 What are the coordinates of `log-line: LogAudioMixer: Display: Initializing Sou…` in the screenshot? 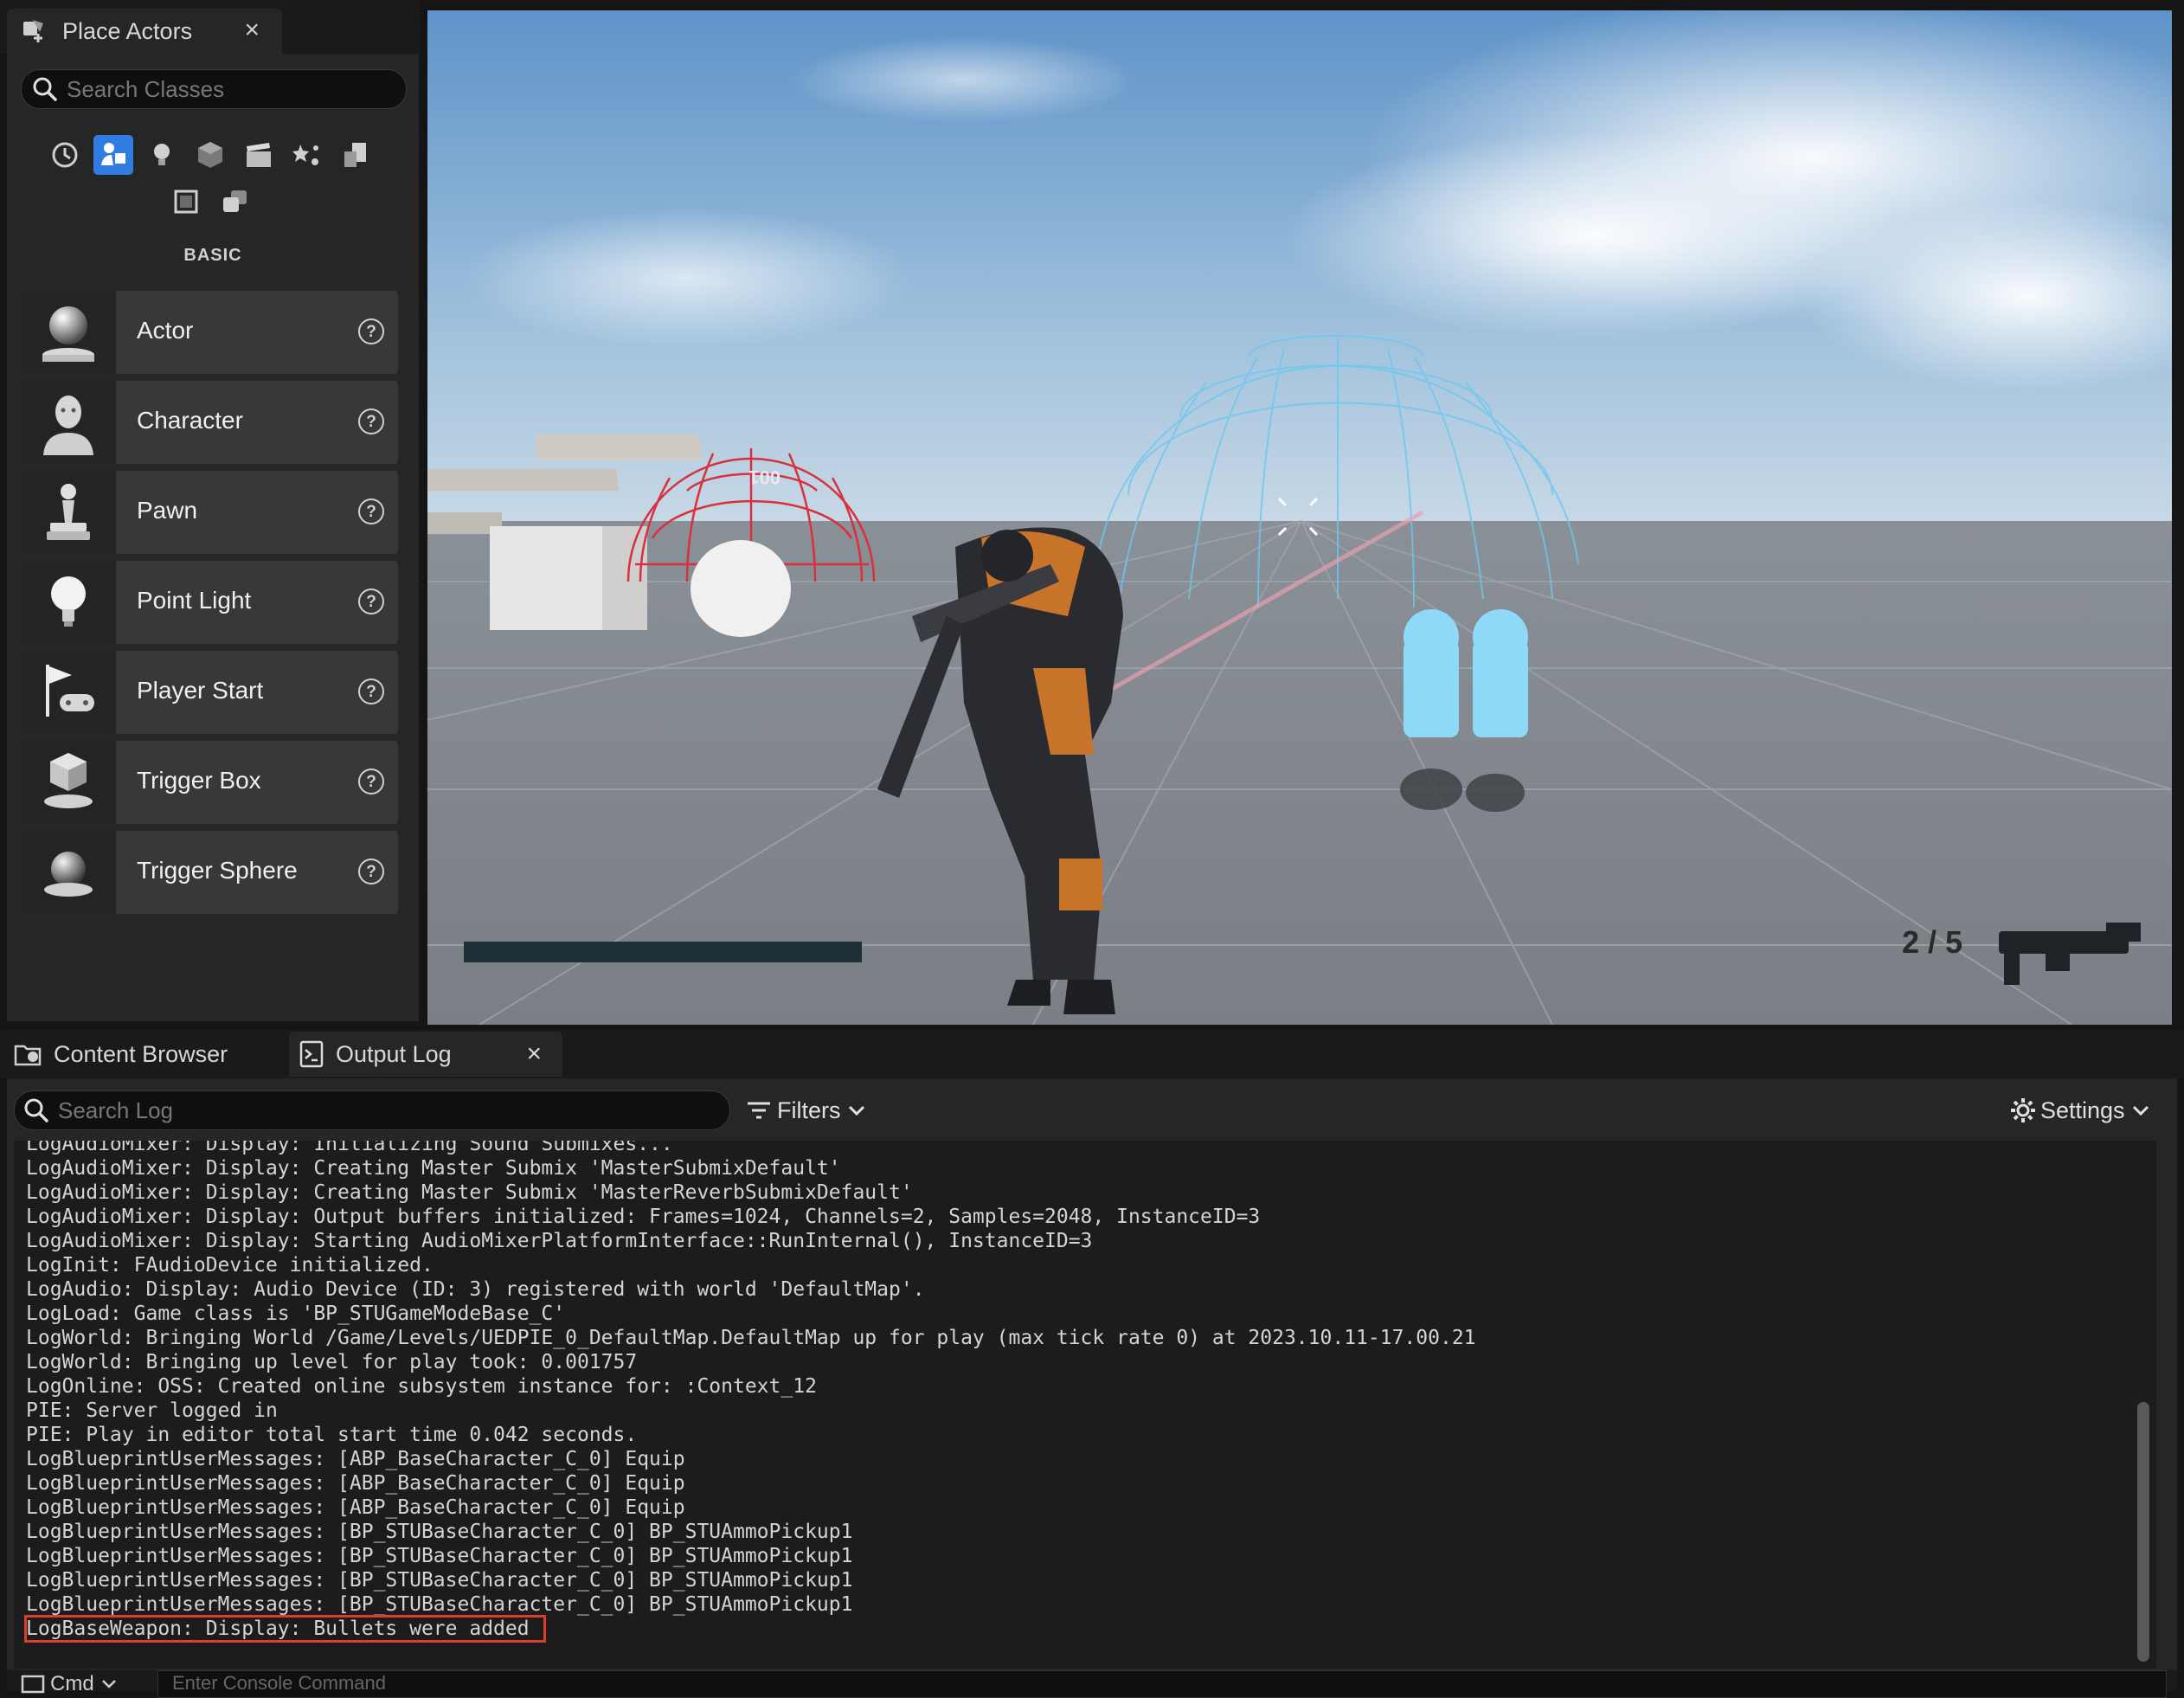 It's located at (349, 1148).